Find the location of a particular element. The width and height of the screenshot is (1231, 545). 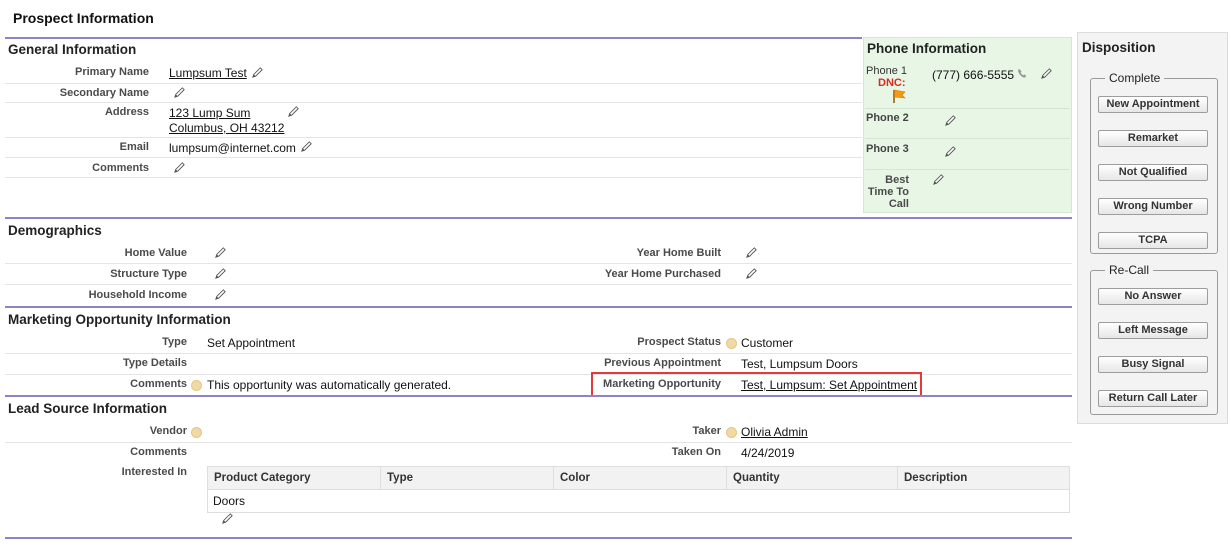

prospect-status-value: Customer is located at coordinates (767, 343).